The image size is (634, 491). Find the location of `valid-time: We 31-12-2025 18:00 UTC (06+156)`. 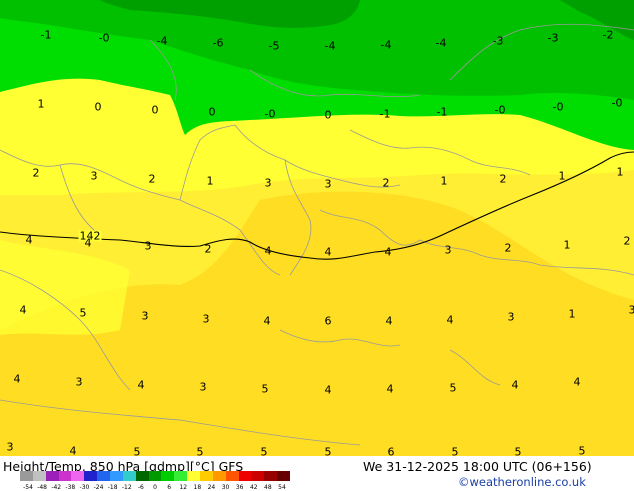

valid-time: We 31-12-2025 18:00 UTC (06+156) is located at coordinates (477, 466).